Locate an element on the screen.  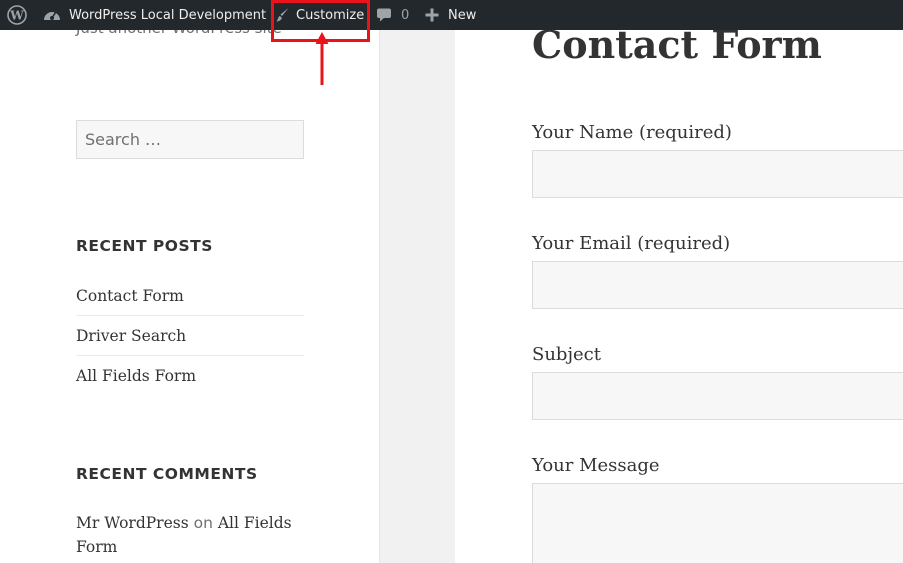
plus-icon is located at coordinates (432, 15).